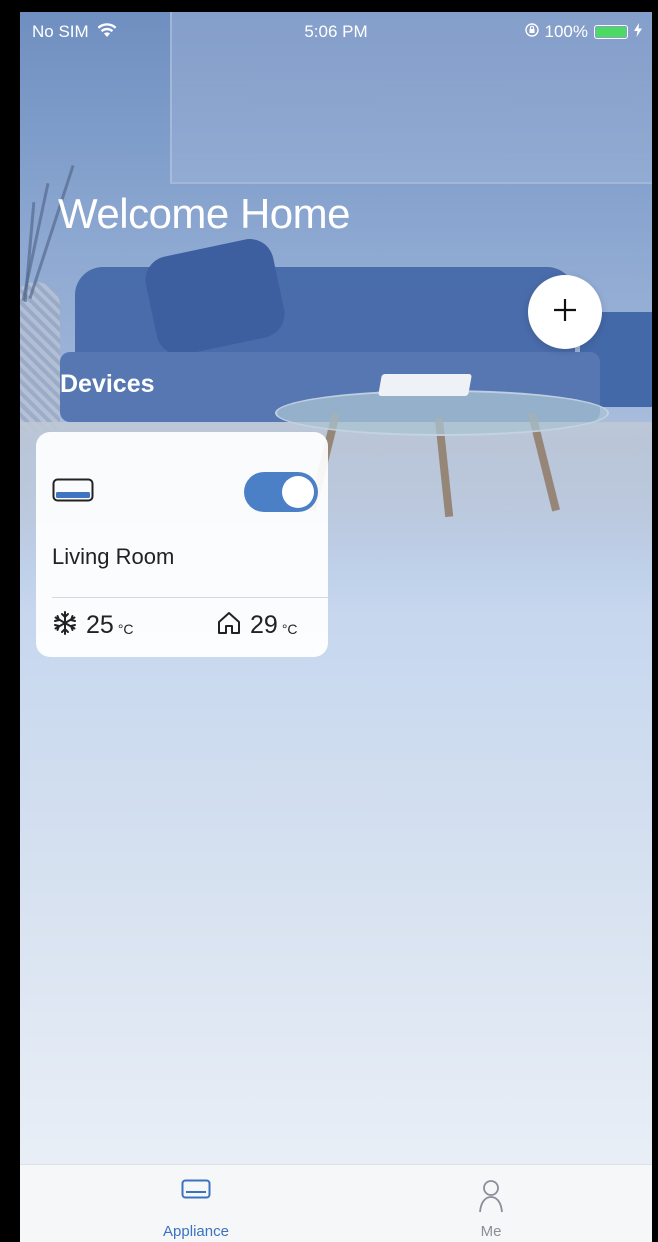 The image size is (658, 1242). What do you see at coordinates (196, 1189) in the screenshot?
I see `appliance-icon` at bounding box center [196, 1189].